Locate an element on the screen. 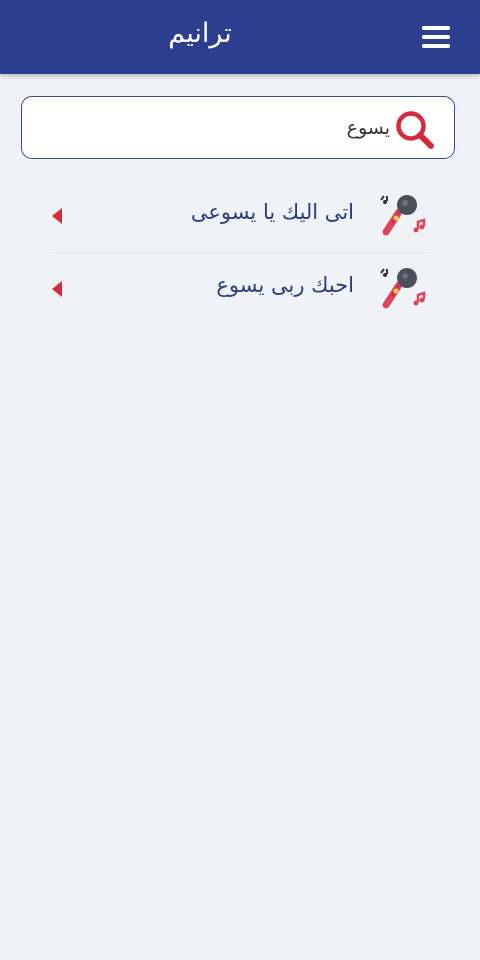  song-list: اتى اليك يا يسوعى احبك ربى يسوع is located at coordinates (240, 252).